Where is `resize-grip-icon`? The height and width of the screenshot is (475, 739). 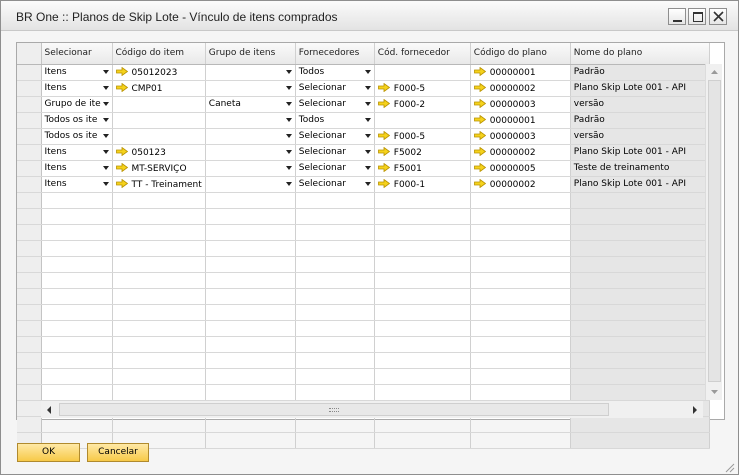
resize-grip-icon is located at coordinates (729, 467).